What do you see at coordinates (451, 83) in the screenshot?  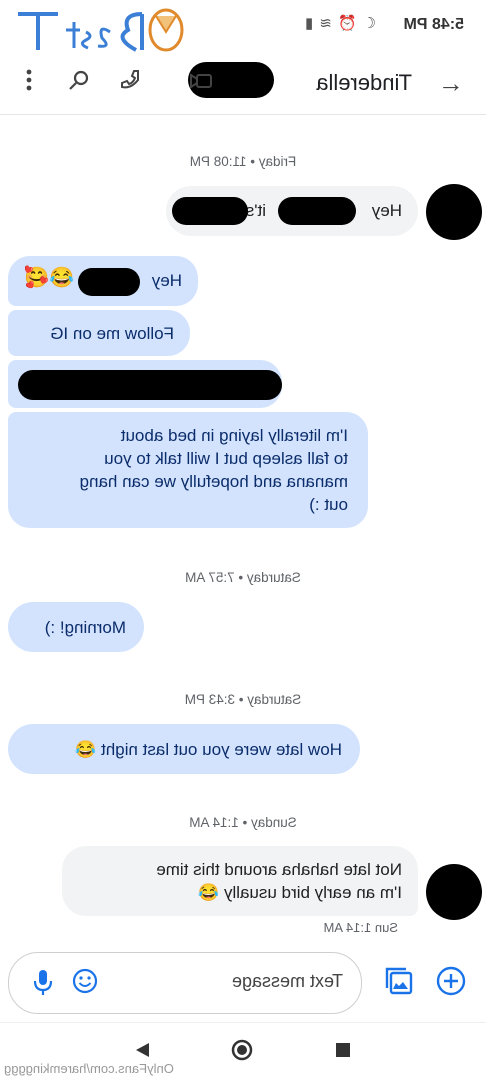 I see `back-arrow-icon: ←` at bounding box center [451, 83].